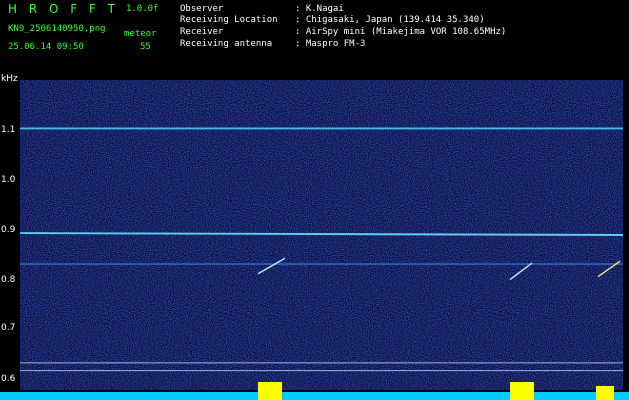  What do you see at coordinates (319, 9) in the screenshot?
I see `info-value-observer: : K.Nagai` at bounding box center [319, 9].